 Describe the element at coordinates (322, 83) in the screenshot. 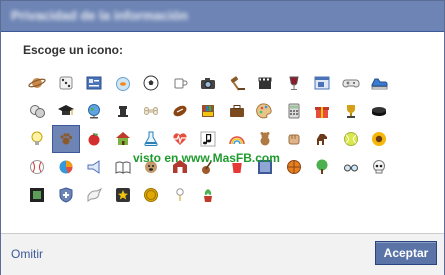

I see `window-app-icon` at that location.